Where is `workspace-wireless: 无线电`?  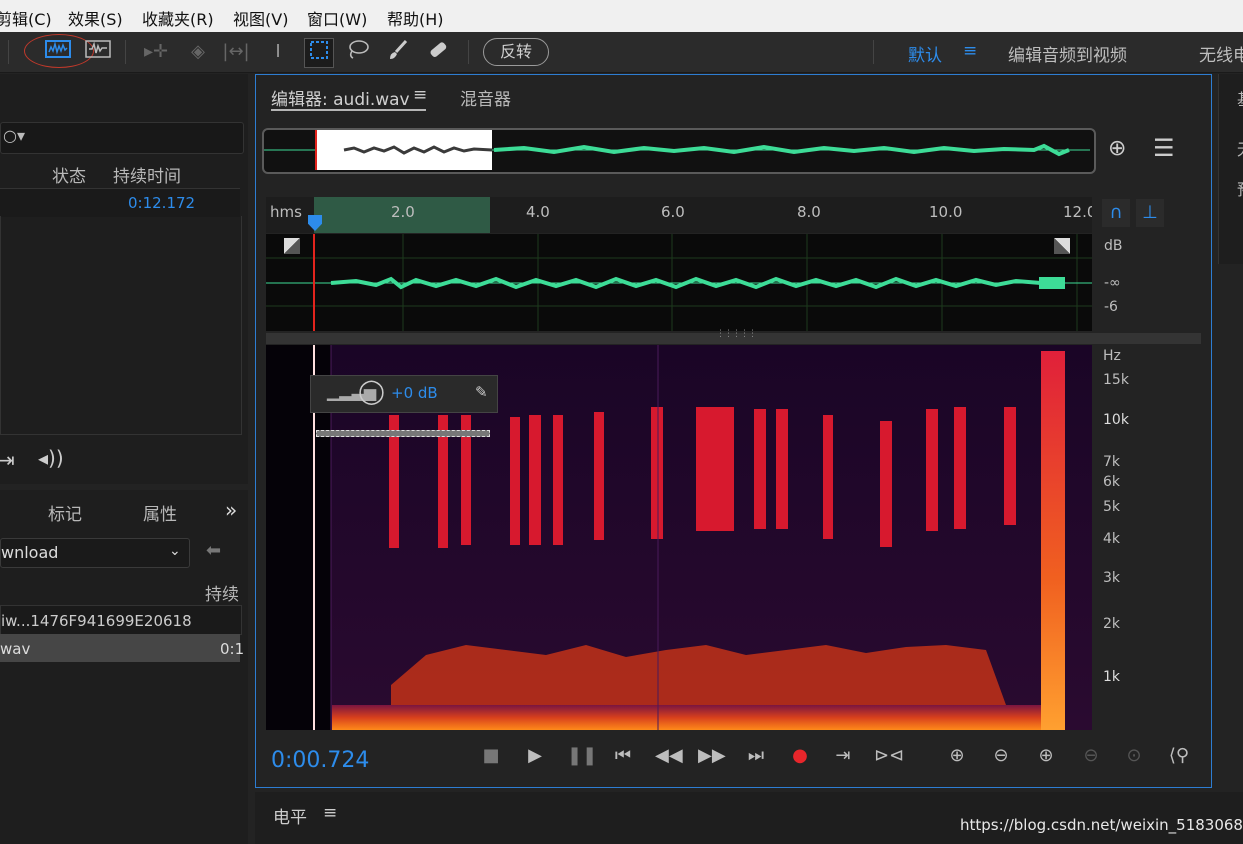 workspace-wireless: 无线电 is located at coordinates (1221, 53).